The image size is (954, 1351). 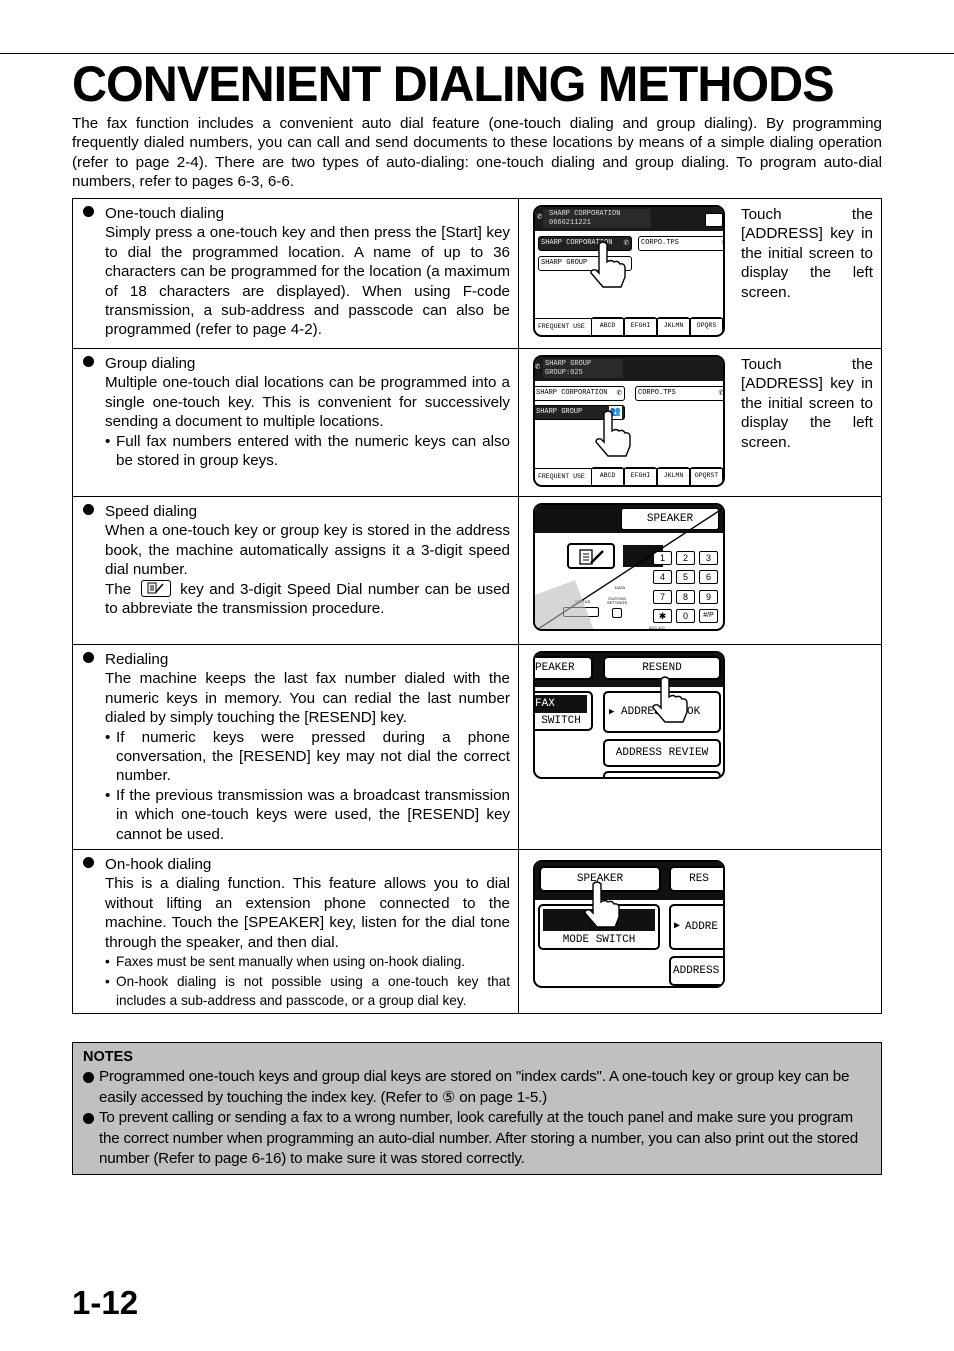 I want to click on address-review-key: ADDRESS REVIEW, so click(x=662, y=753).